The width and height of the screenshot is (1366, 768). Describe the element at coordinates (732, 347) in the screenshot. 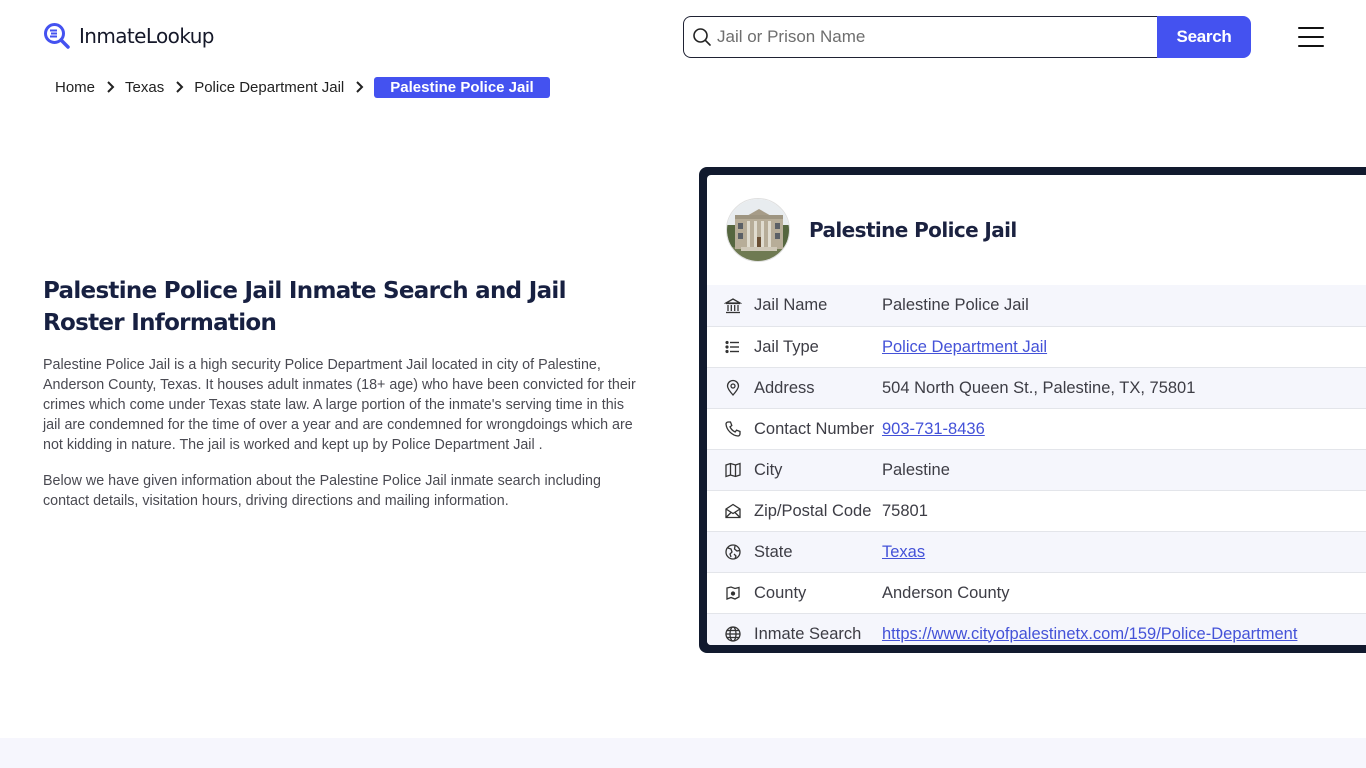

I see `list-icon` at that location.